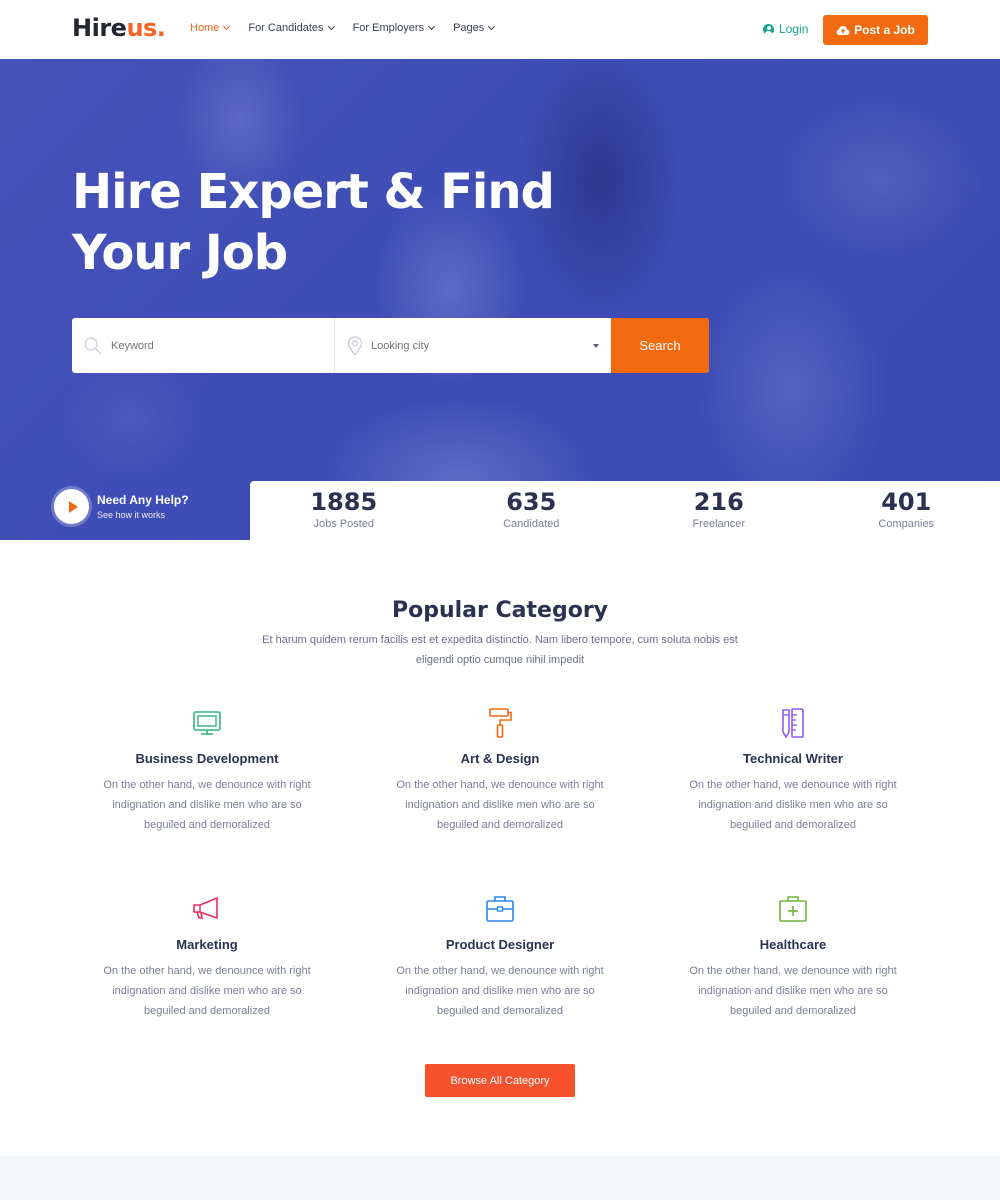  Describe the element at coordinates (793, 944) in the screenshot. I see `category-title: Healthcare` at that location.